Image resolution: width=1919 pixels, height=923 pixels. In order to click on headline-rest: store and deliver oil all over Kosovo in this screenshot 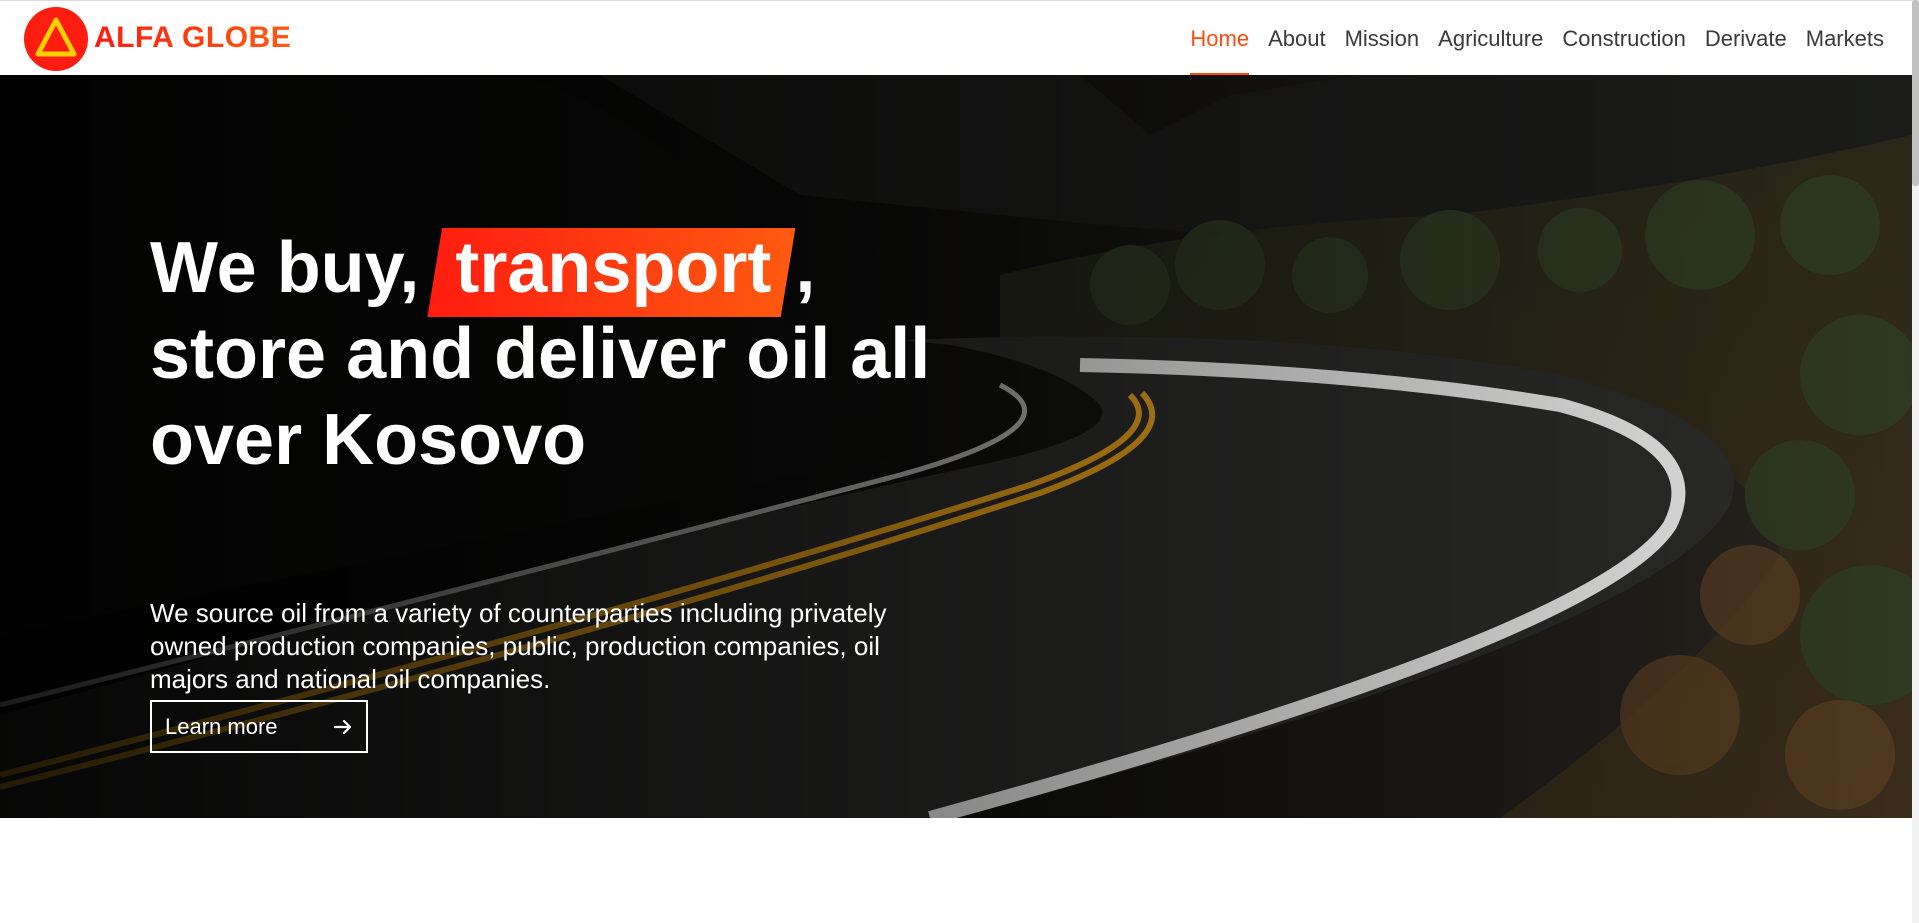, I will do `click(540, 397)`.